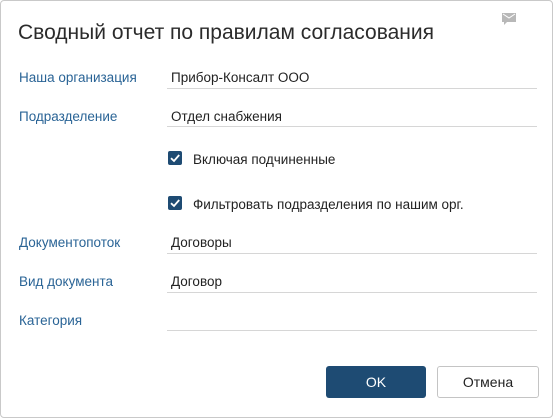 The width and height of the screenshot is (553, 418). Describe the element at coordinates (509, 18) in the screenshot. I see `message-icon` at that location.